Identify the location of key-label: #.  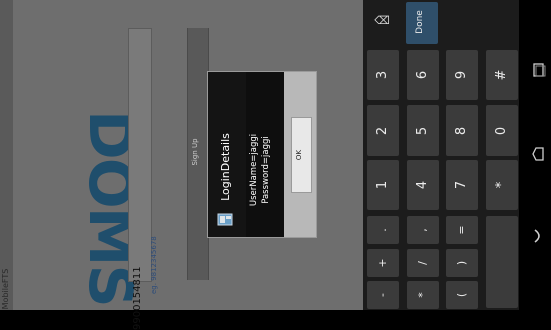
(501, 75).